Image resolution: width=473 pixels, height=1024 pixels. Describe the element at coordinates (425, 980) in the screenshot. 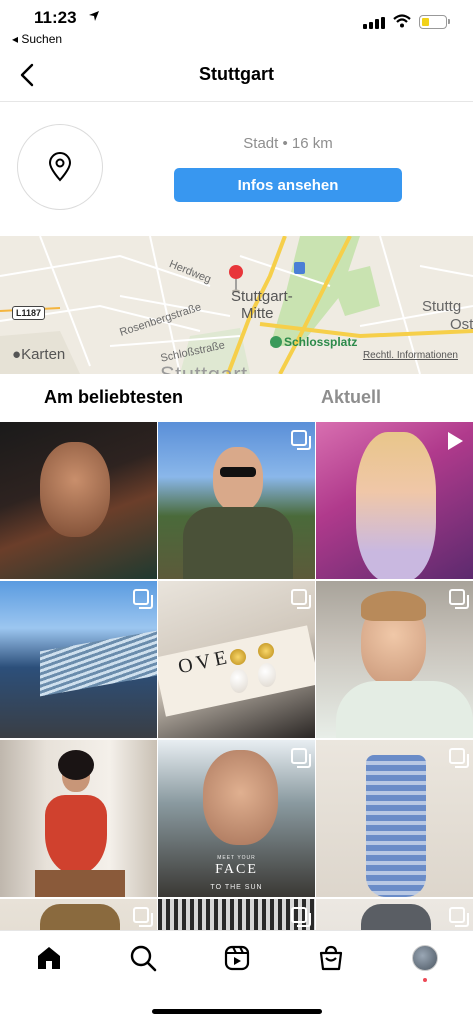

I see `notification-dot` at that location.